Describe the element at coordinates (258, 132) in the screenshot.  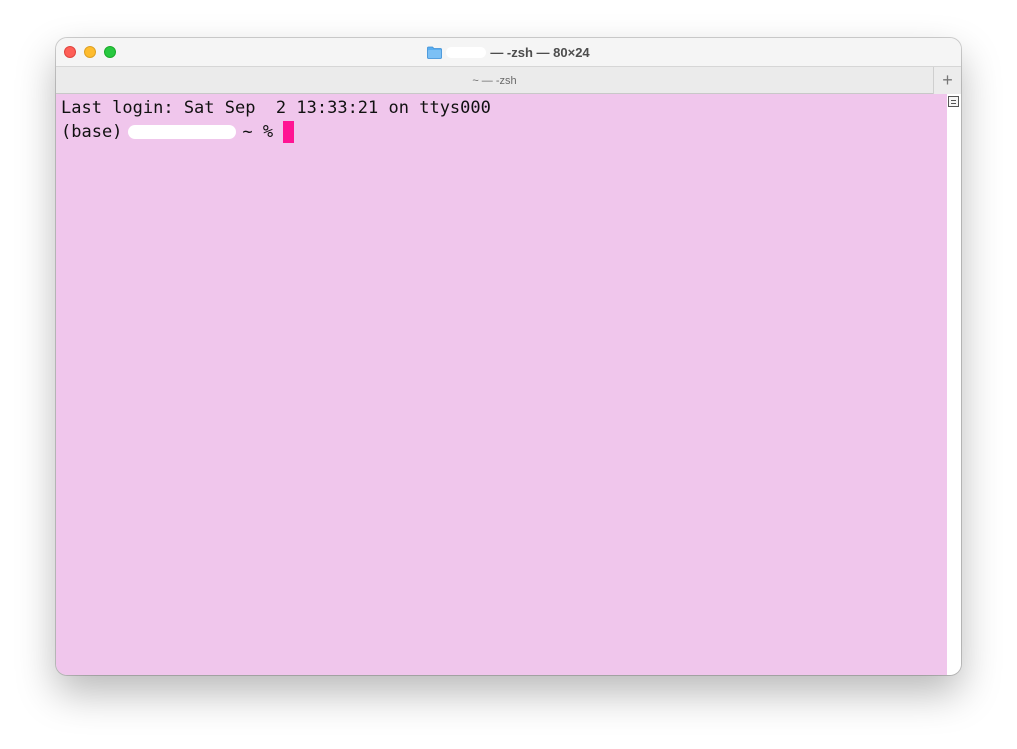
I see `prompt-suffix: ~ %` at that location.